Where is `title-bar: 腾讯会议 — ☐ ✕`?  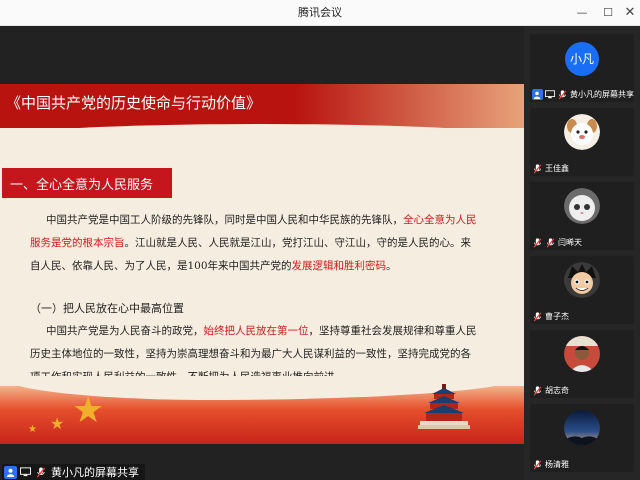 title-bar: 腾讯会议 — ☐ ✕ is located at coordinates (320, 13).